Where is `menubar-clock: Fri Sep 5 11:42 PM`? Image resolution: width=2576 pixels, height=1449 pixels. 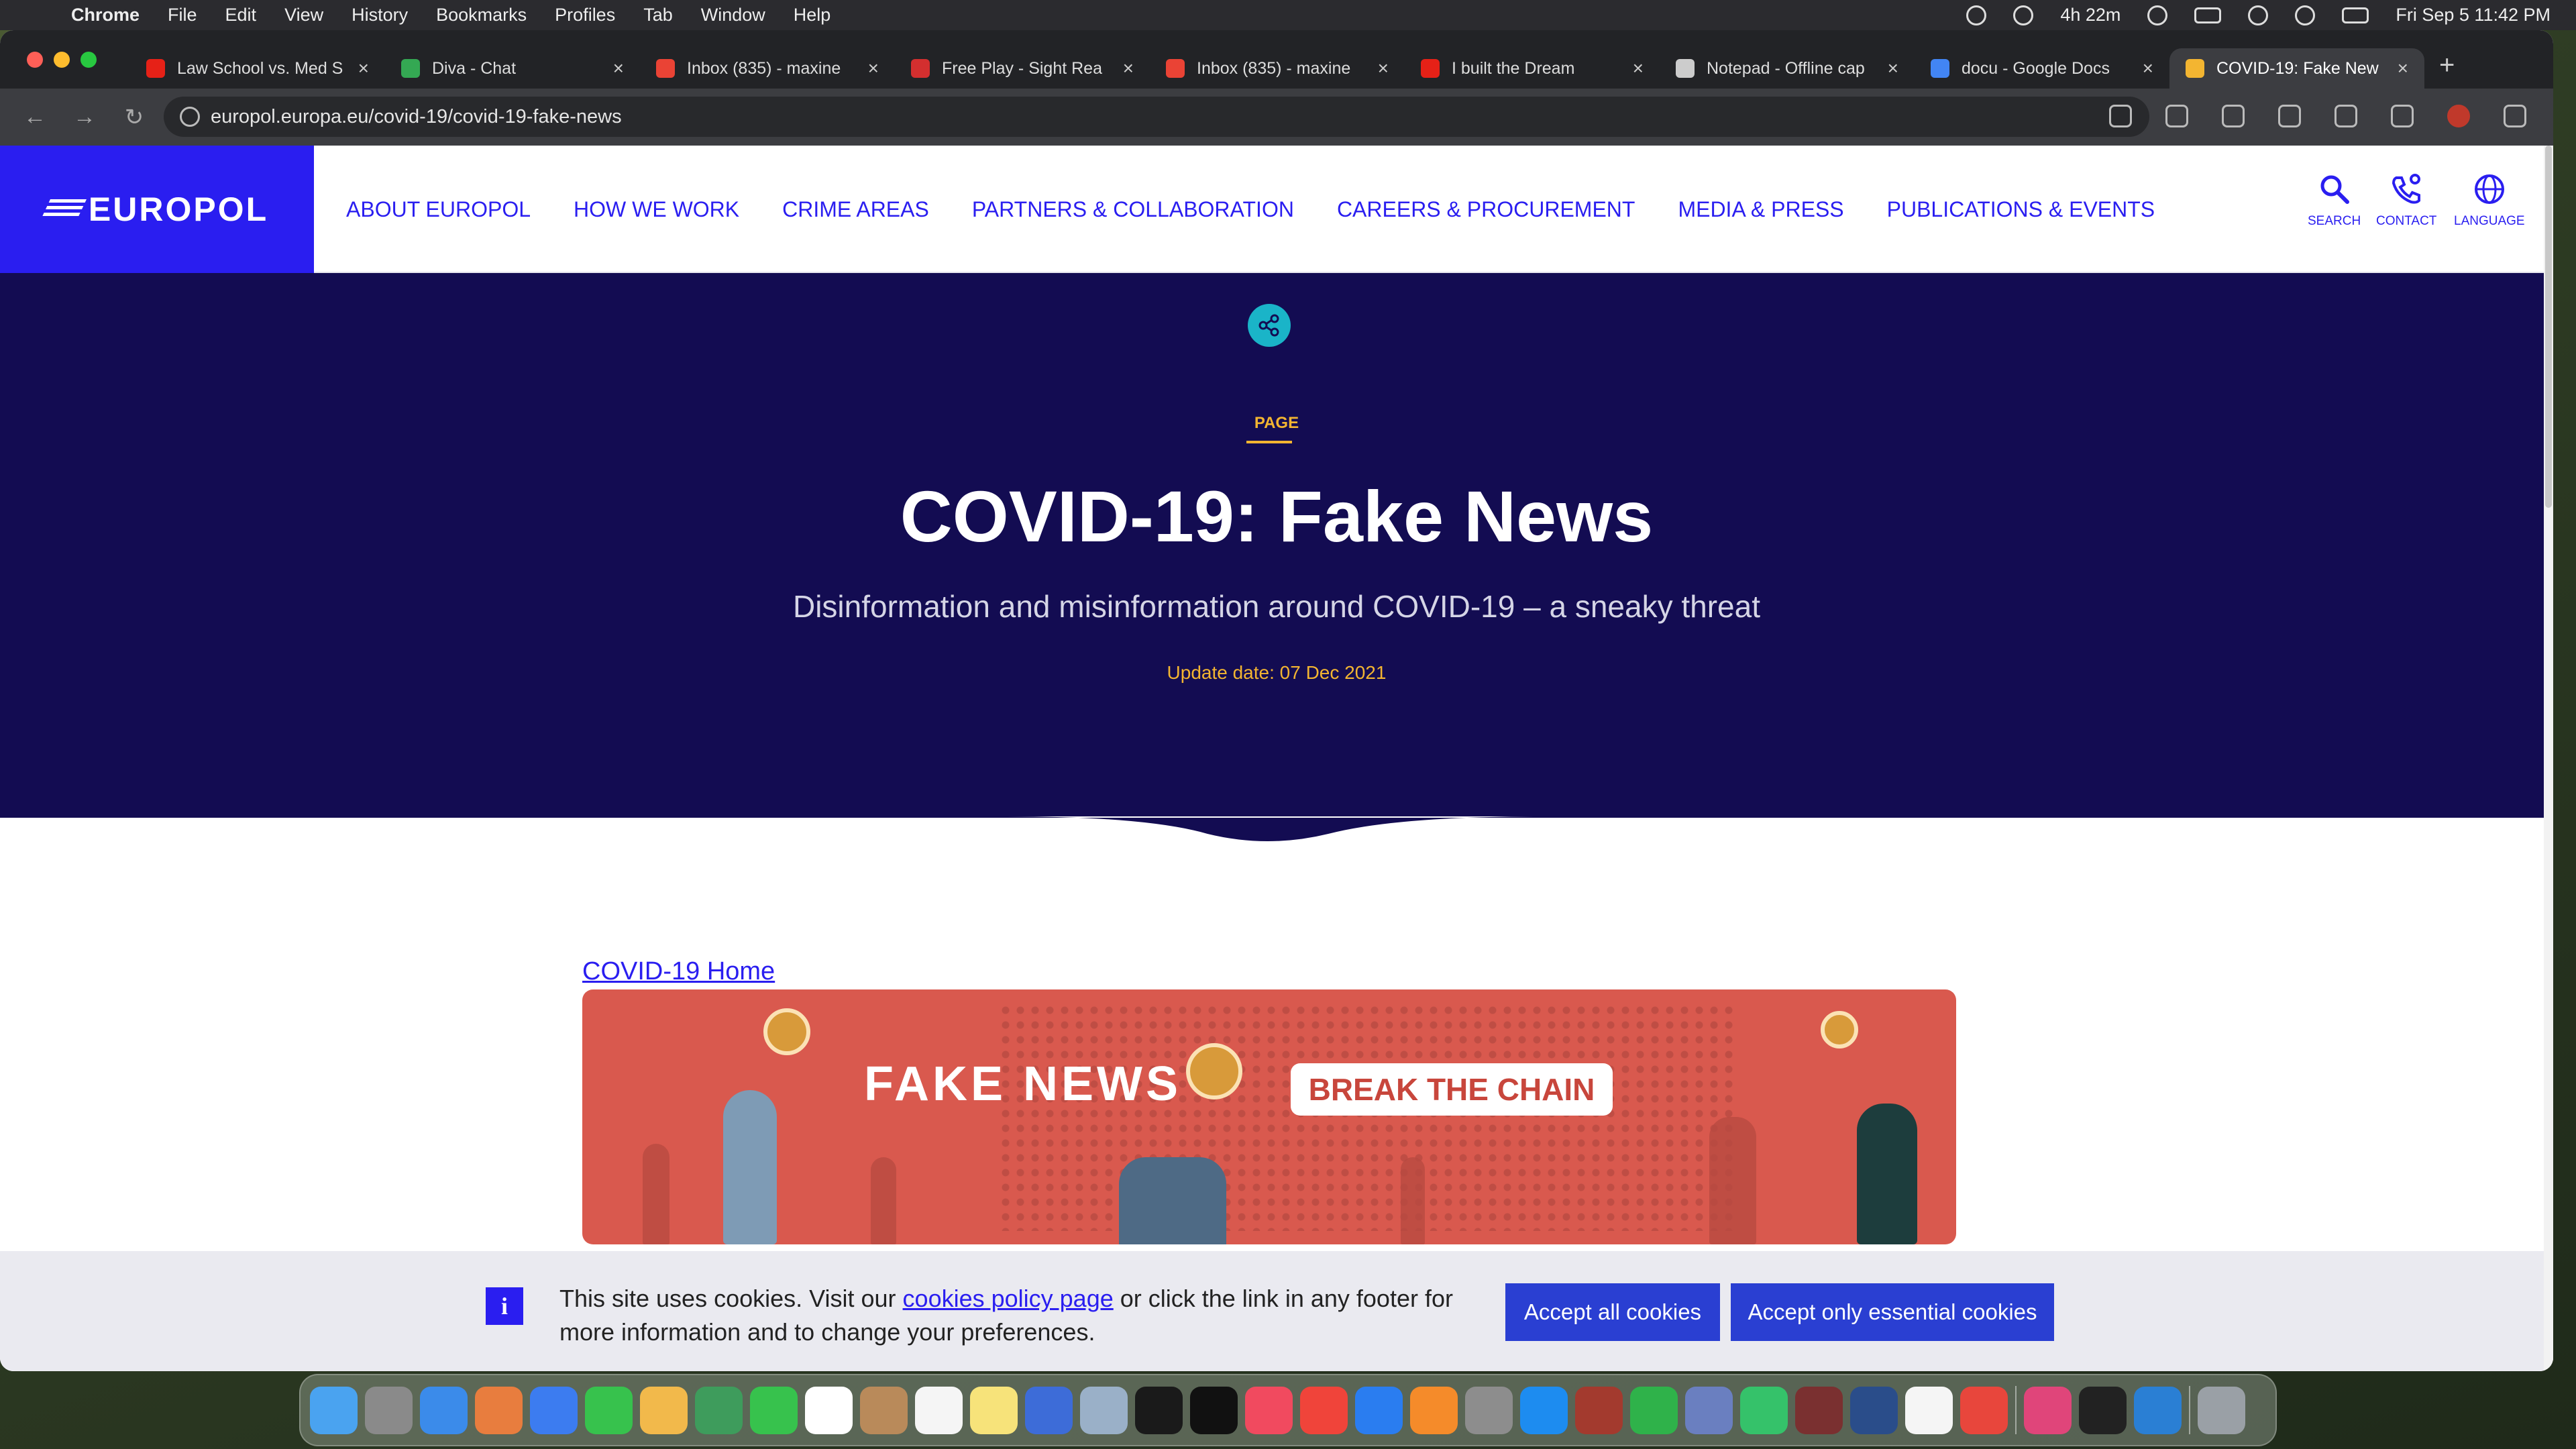 menubar-clock: Fri Sep 5 11:42 PM is located at coordinates (2473, 15).